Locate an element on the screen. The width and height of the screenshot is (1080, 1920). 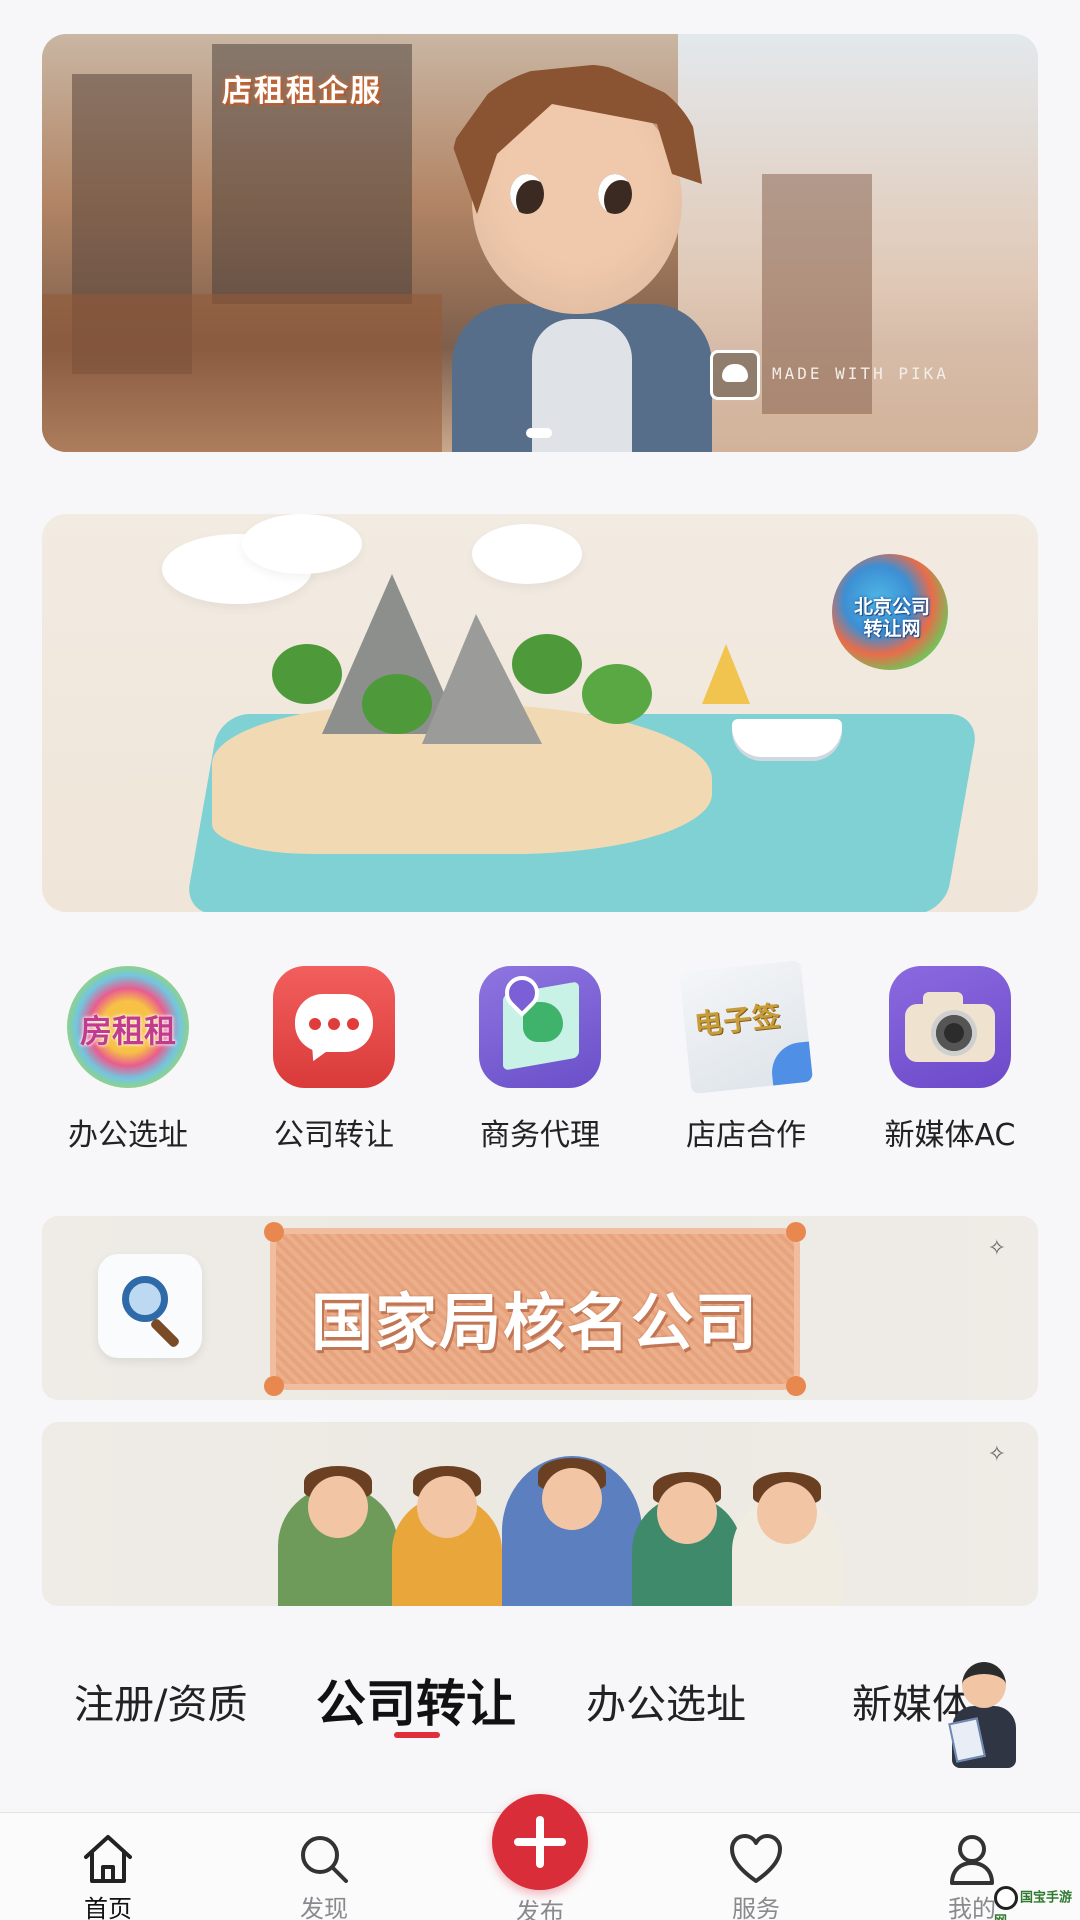
nav-discover: 发现 is located at coordinates (324, 1866).